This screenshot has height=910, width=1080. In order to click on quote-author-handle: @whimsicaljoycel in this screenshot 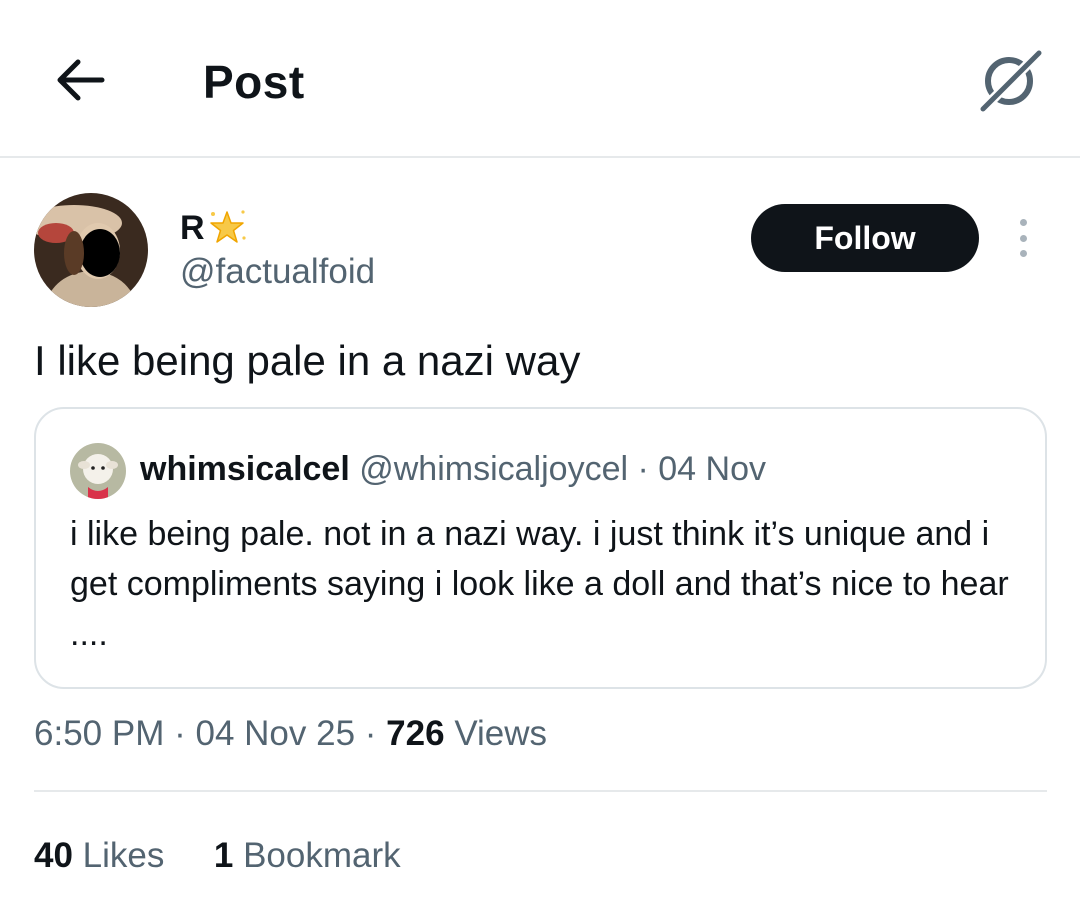, I will do `click(494, 469)`.